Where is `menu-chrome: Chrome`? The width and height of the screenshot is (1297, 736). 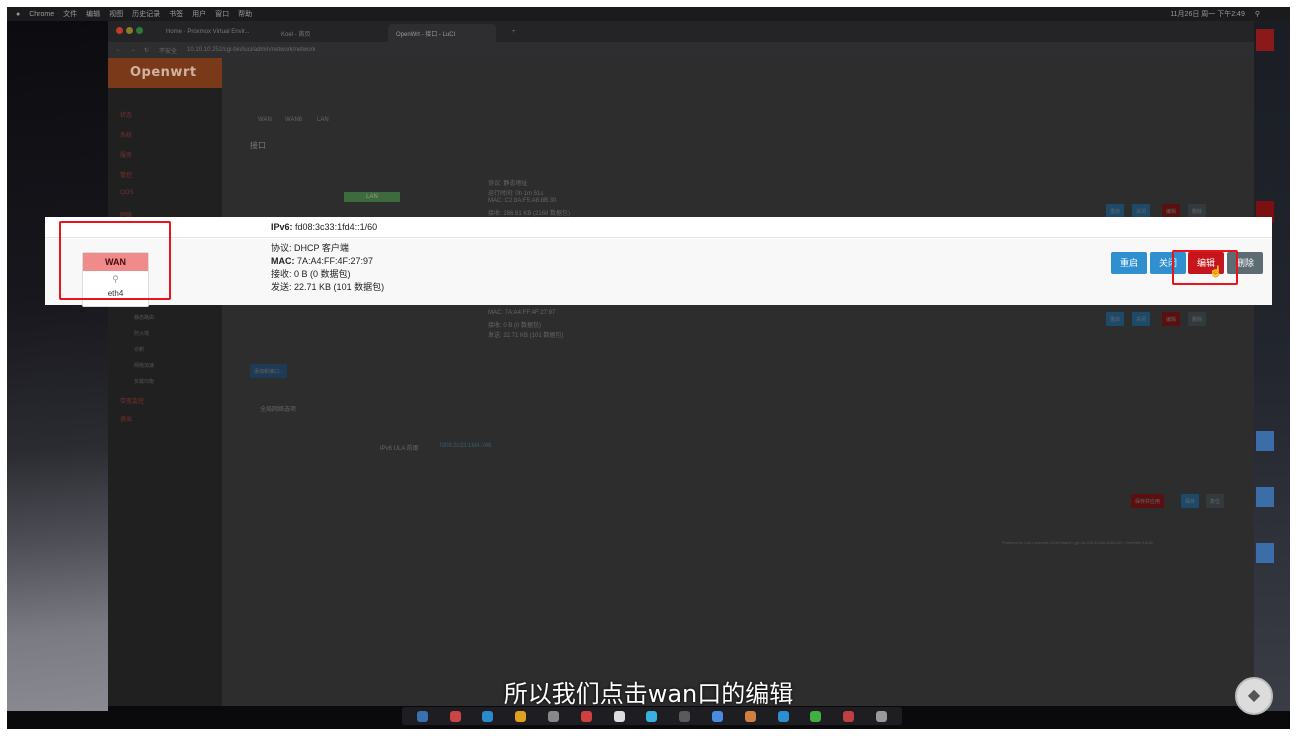 menu-chrome: Chrome is located at coordinates (41, 14).